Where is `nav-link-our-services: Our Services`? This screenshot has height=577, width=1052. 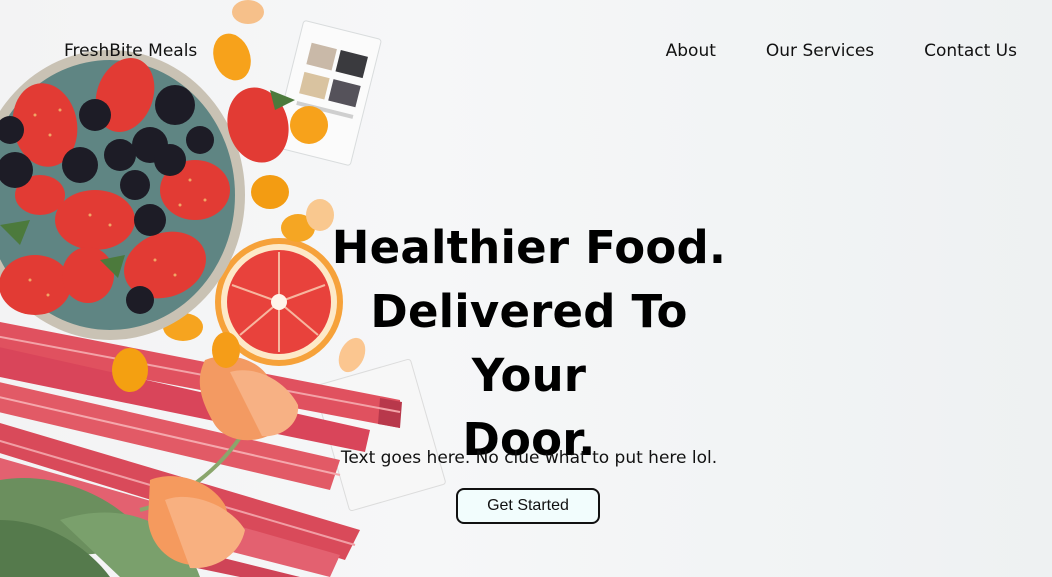
nav-link-our-services: Our Services is located at coordinates (820, 51).